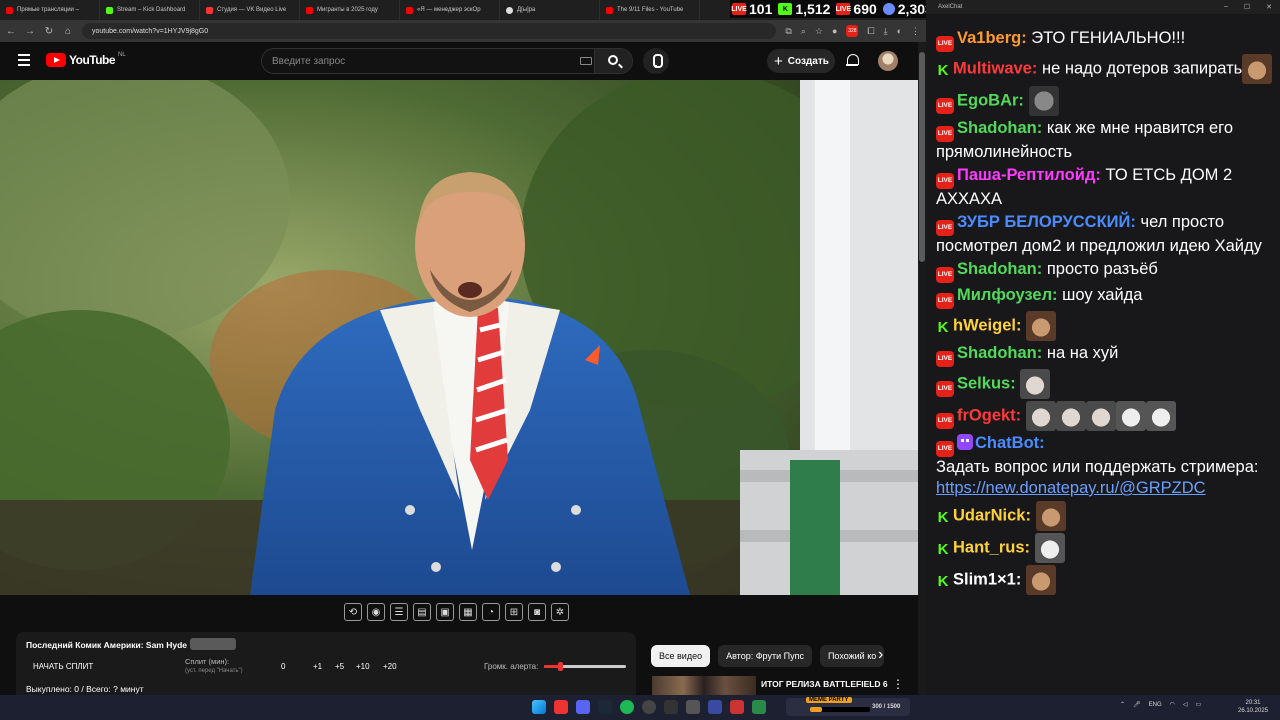 The image size is (1280, 720). Describe the element at coordinates (888, 61) in the screenshot. I see `avatar` at that location.